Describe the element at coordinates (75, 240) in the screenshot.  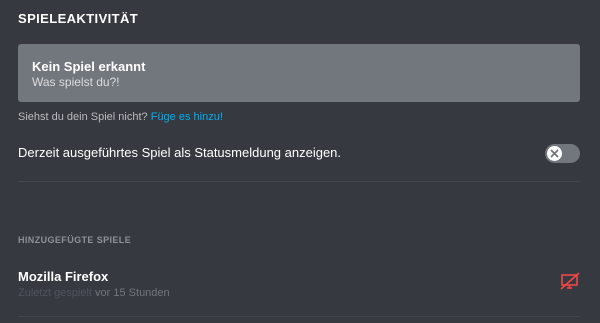
I see `added-games-title: HINZUGEFÜGTE SPIELE` at that location.